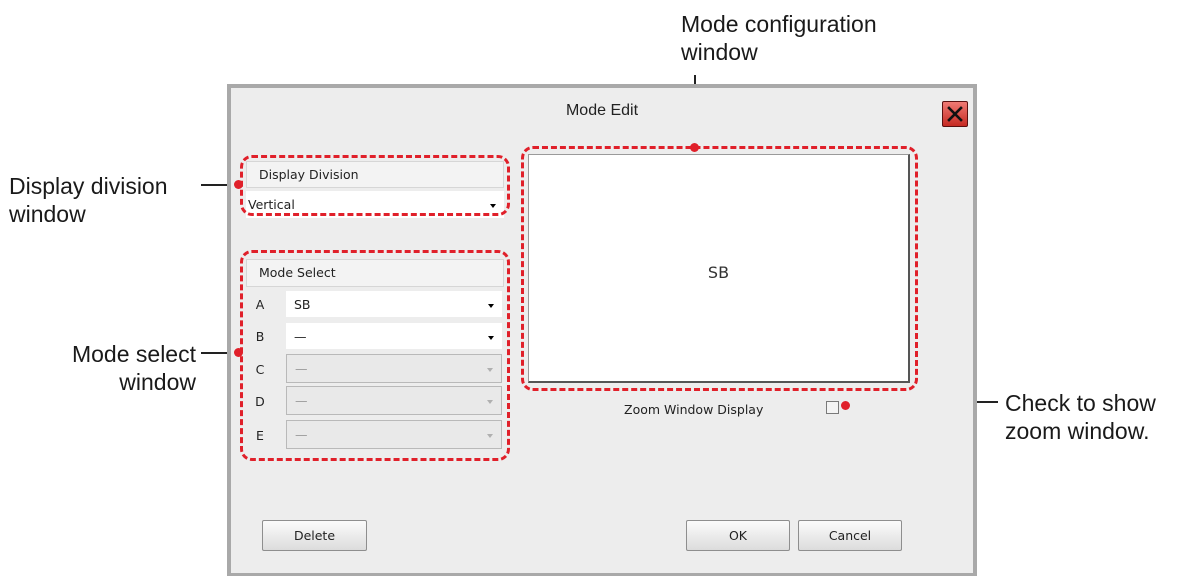  I want to click on zoom-window-checkbox, so click(832, 407).